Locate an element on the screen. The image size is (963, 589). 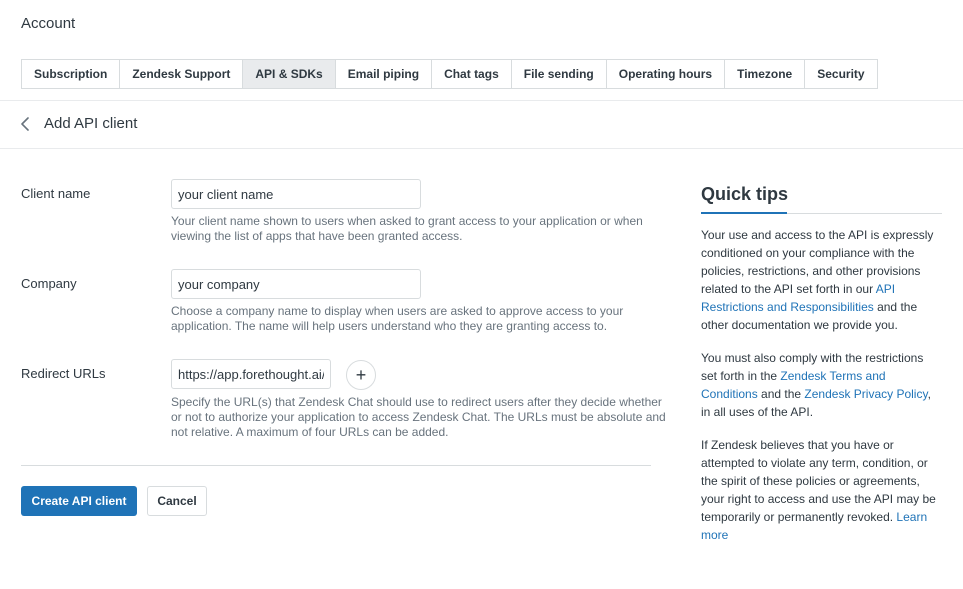
tab-operating-hours: Operating hours is located at coordinates (665, 74).